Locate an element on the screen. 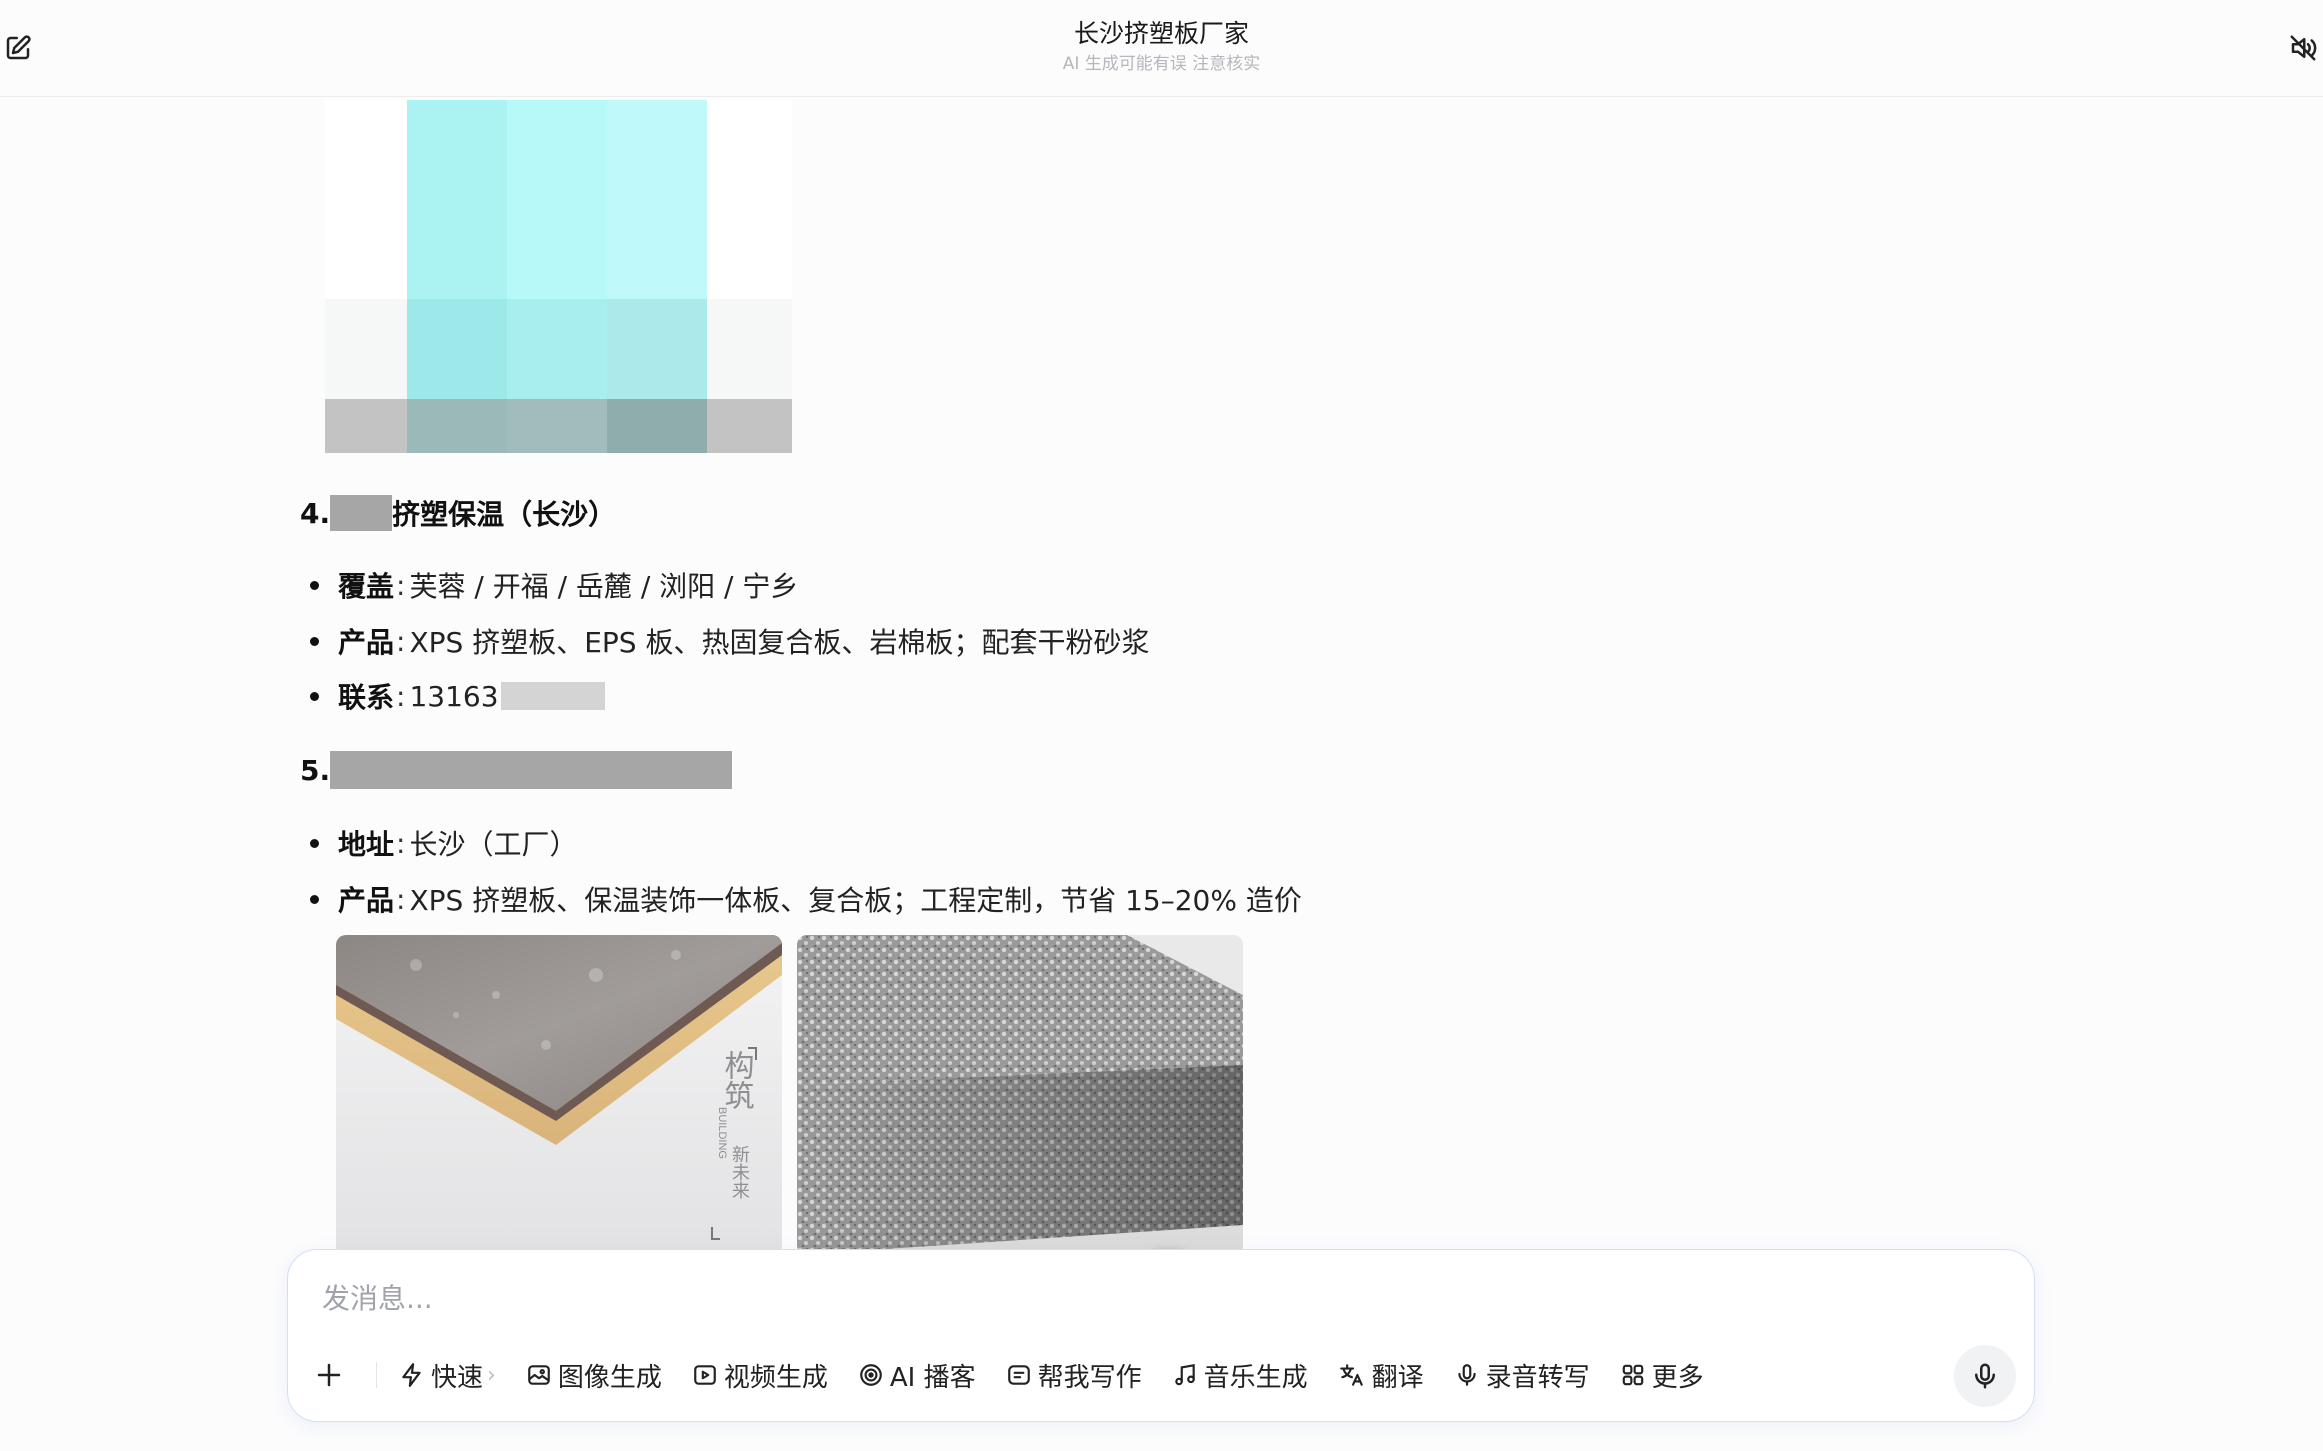 The width and height of the screenshot is (2323, 1451). section-4-title: 挤塑保温（长沙） is located at coordinates (504, 514).